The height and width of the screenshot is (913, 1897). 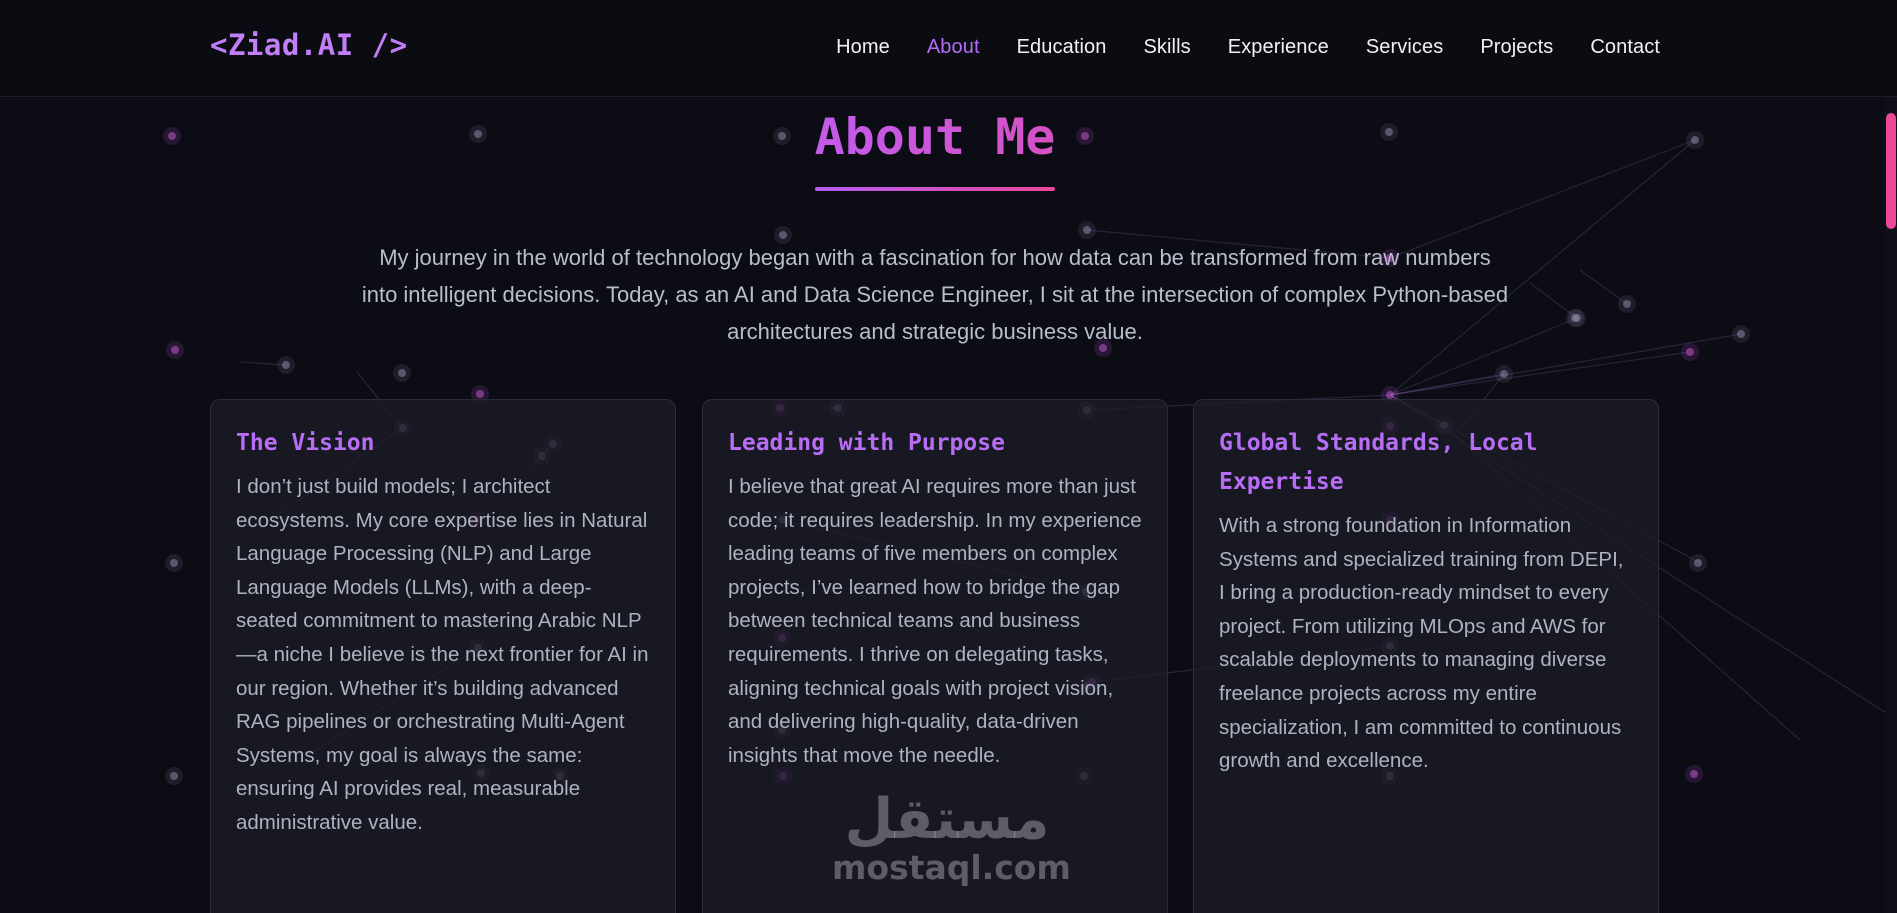 What do you see at coordinates (309, 45) in the screenshot?
I see `site-logo: <Ziad.AI />` at bounding box center [309, 45].